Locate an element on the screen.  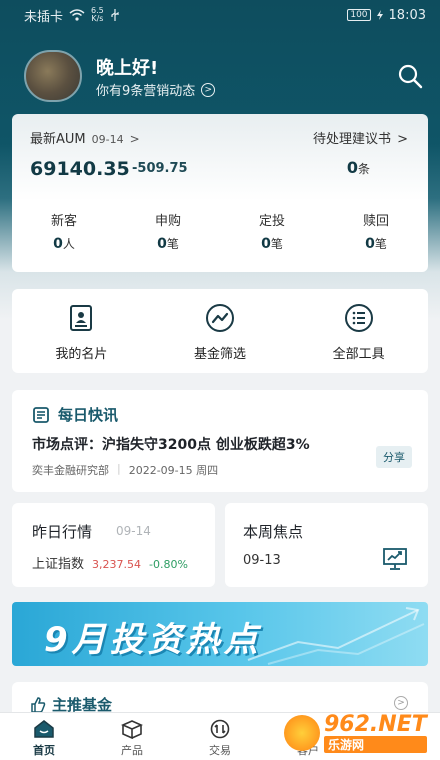
index-name: 上证指数 is located at coordinates (58, 564).